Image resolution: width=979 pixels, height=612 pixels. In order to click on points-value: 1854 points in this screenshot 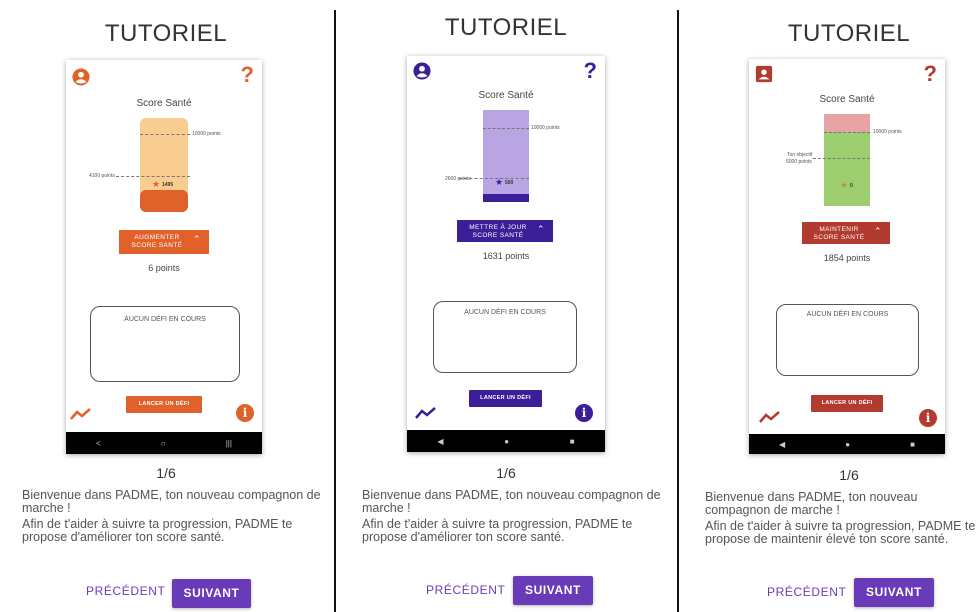, I will do `click(847, 258)`.